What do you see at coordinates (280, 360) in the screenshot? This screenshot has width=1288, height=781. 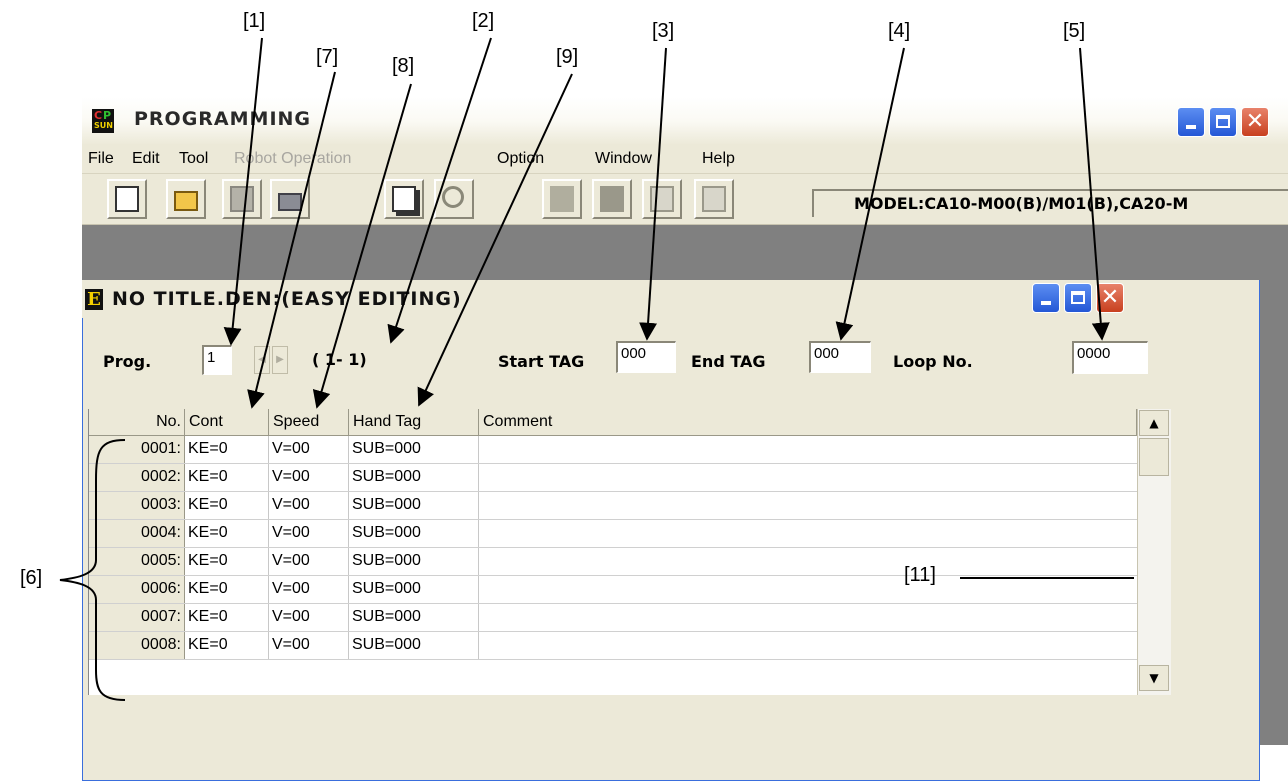 I see `prog-next-button: ▶` at bounding box center [280, 360].